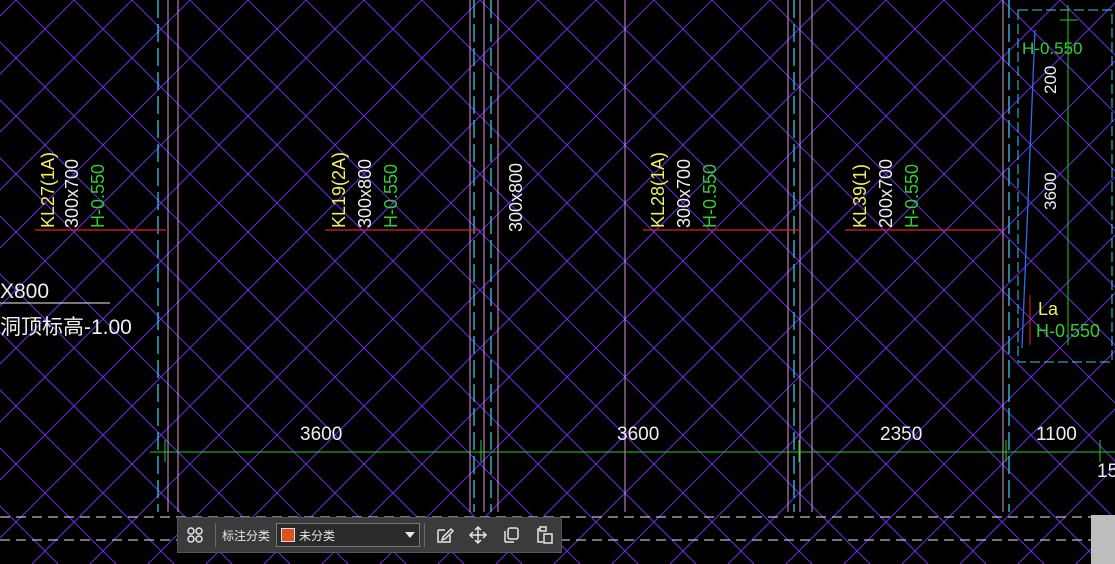  I want to click on dim-text-4: 1100, so click(1056, 434).